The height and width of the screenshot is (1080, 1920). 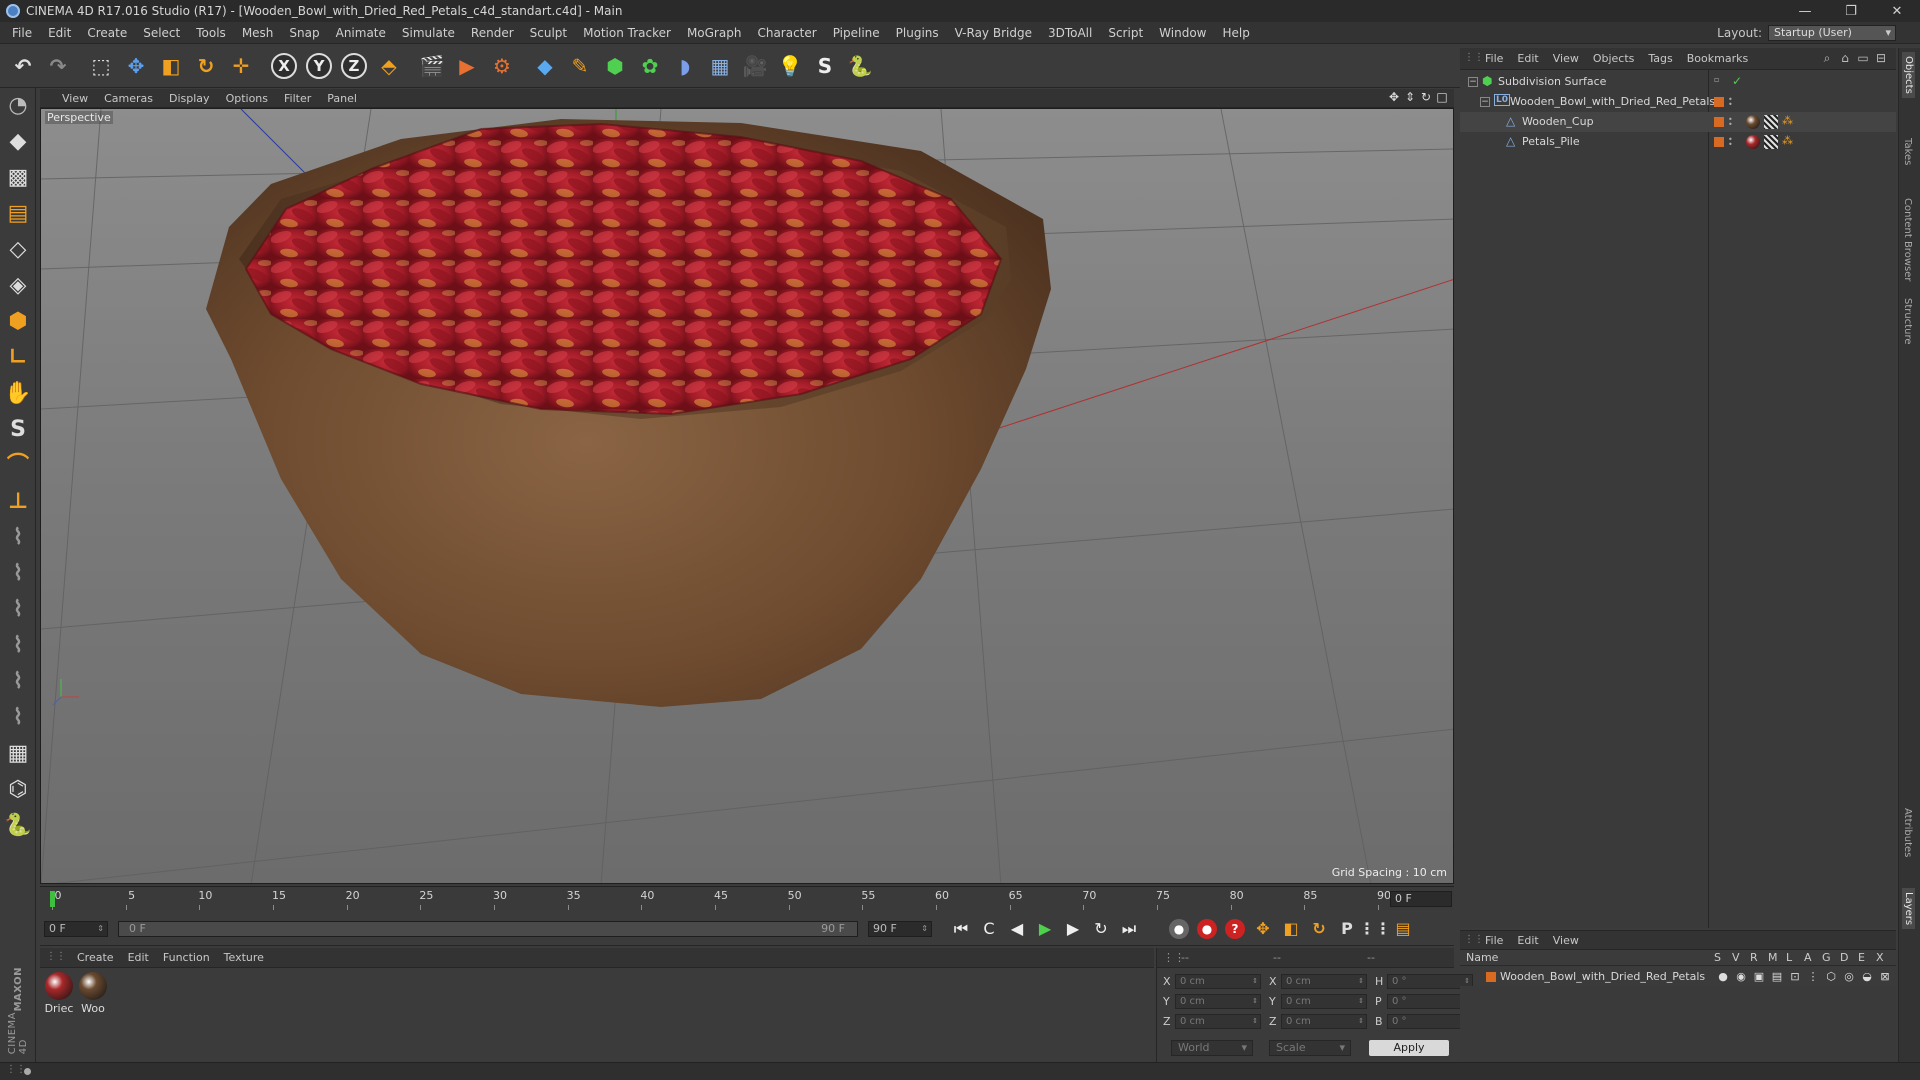 I want to click on size-z-field: 0 cm ⇕, so click(x=1324, y=1021).